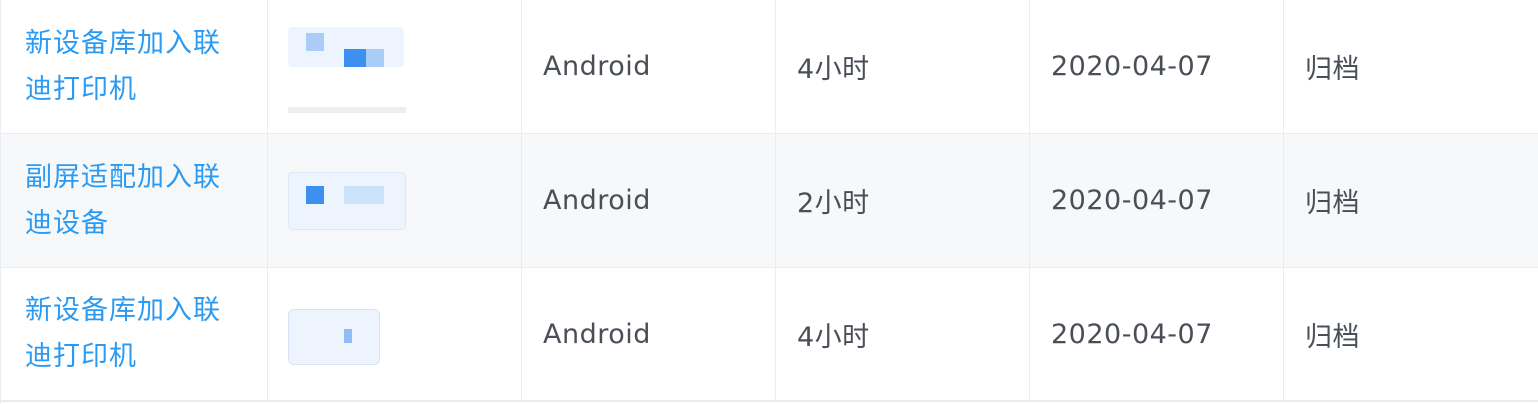 This screenshot has width=1538, height=404. I want to click on duration-text: 2小时, so click(833, 203).